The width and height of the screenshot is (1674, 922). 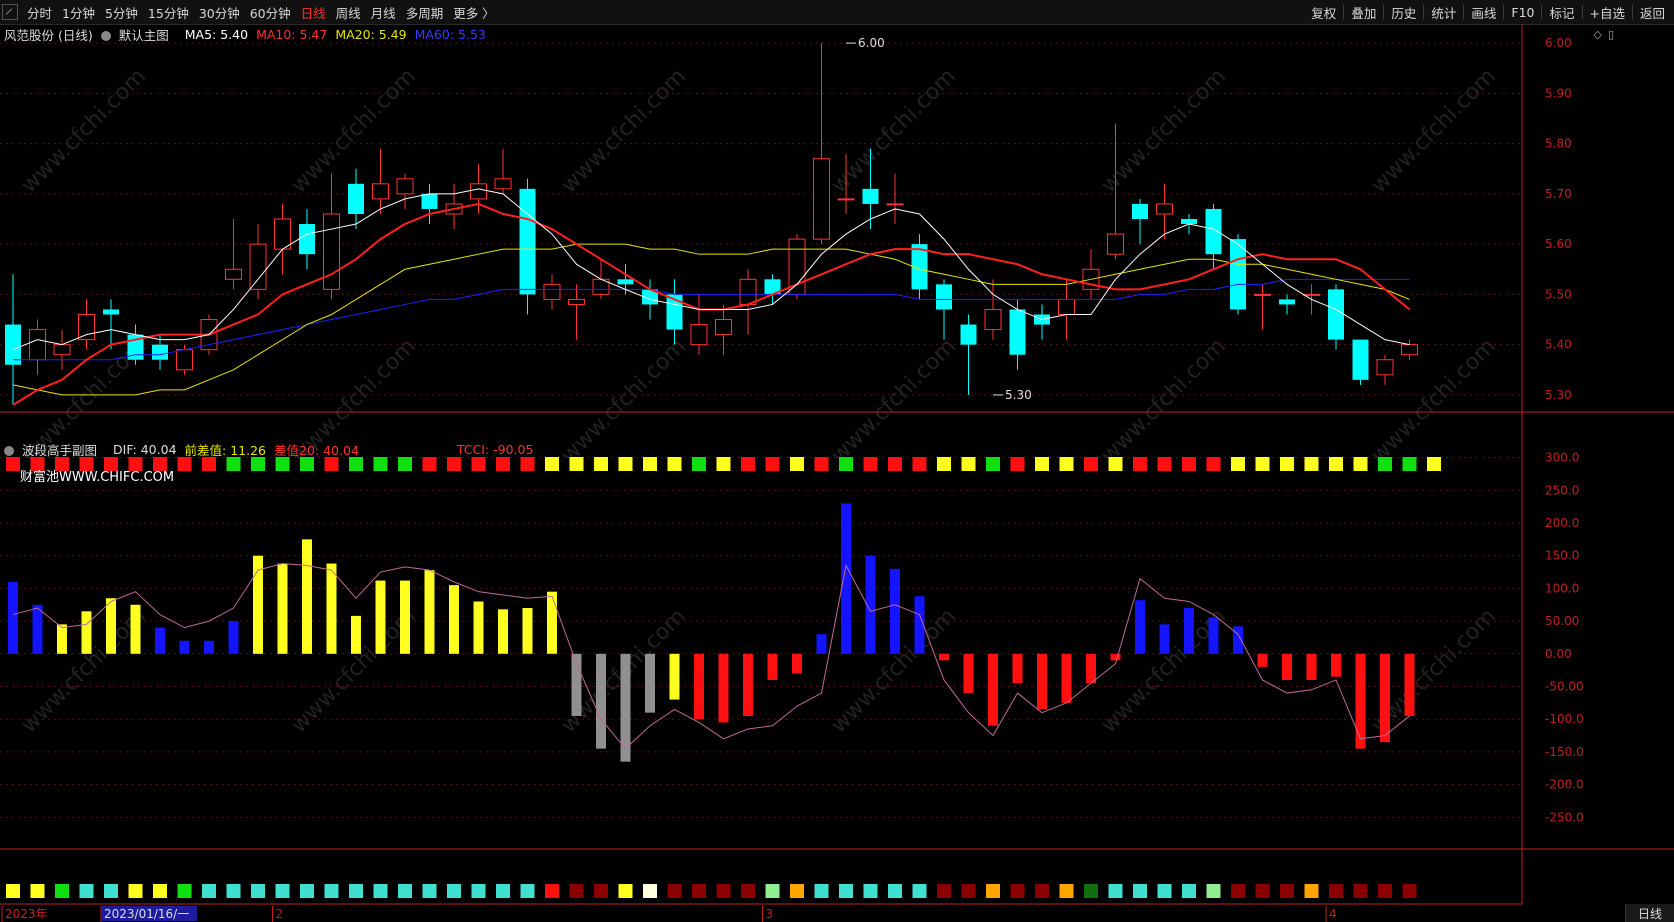 What do you see at coordinates (54, 449) in the screenshot?
I see `sub-chart-title: 波段高手副图` at bounding box center [54, 449].